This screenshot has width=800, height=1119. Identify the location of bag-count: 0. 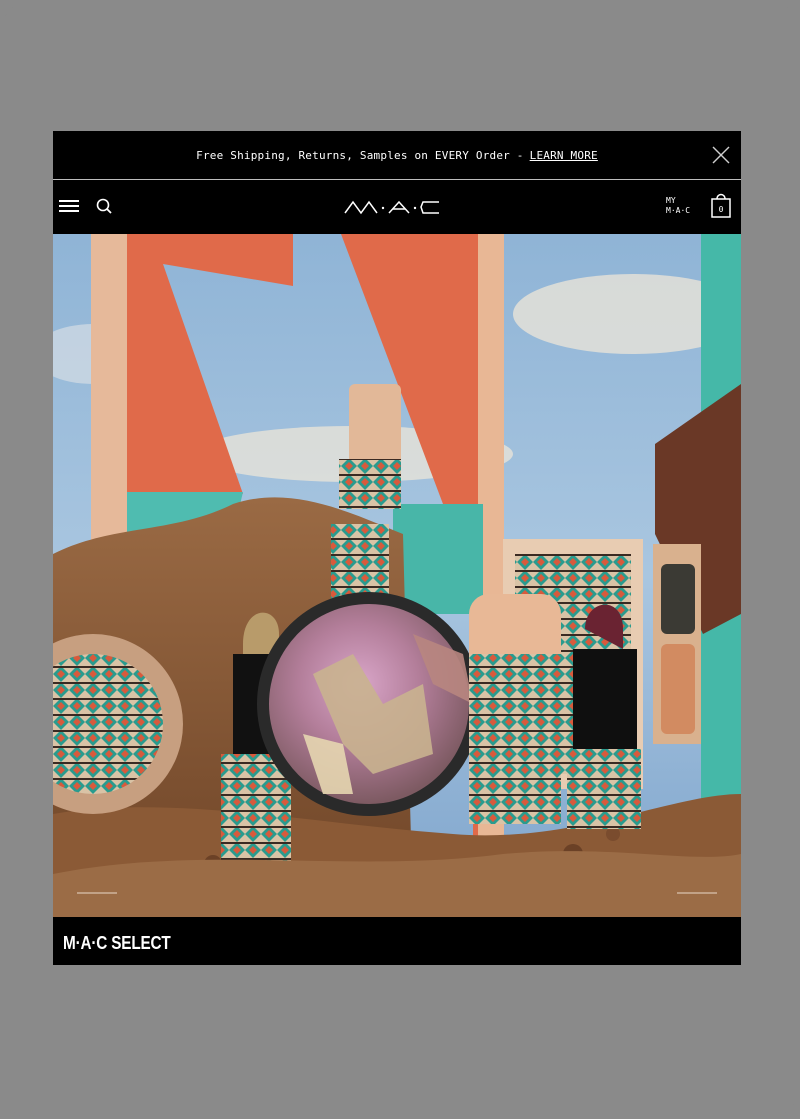
(721, 209).